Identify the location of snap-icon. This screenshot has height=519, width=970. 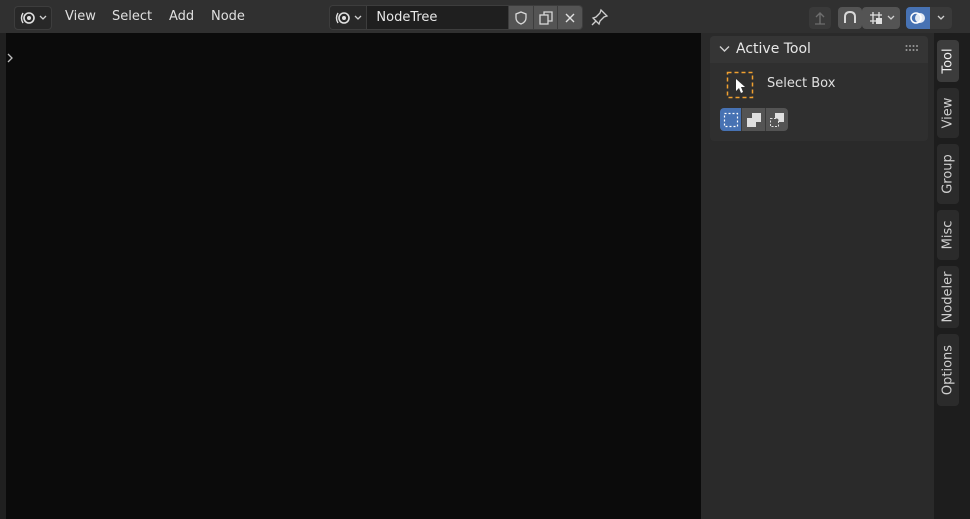
(850, 16).